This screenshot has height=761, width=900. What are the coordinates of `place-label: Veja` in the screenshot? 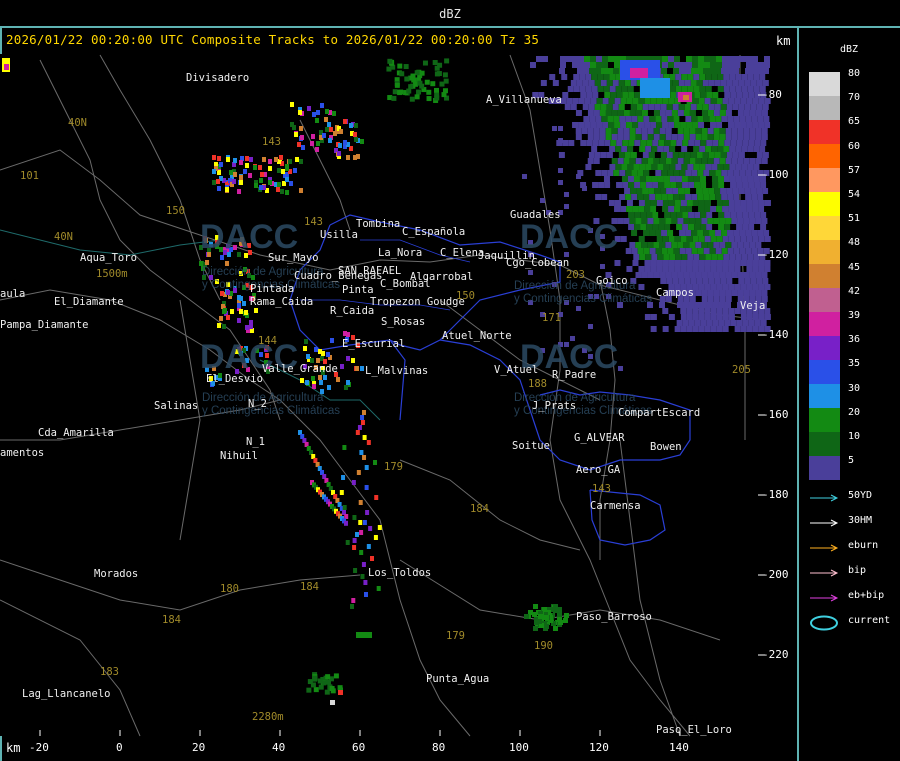 It's located at (753, 306).